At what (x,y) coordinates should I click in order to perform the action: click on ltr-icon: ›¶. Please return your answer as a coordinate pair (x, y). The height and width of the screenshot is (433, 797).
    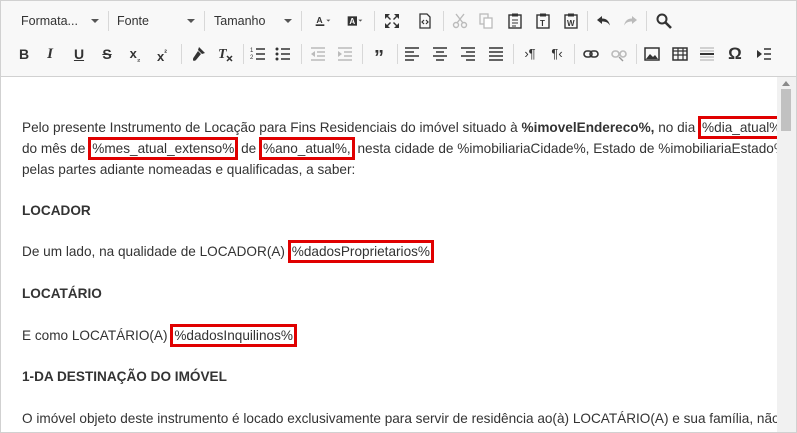
    Looking at the image, I should click on (530, 53).